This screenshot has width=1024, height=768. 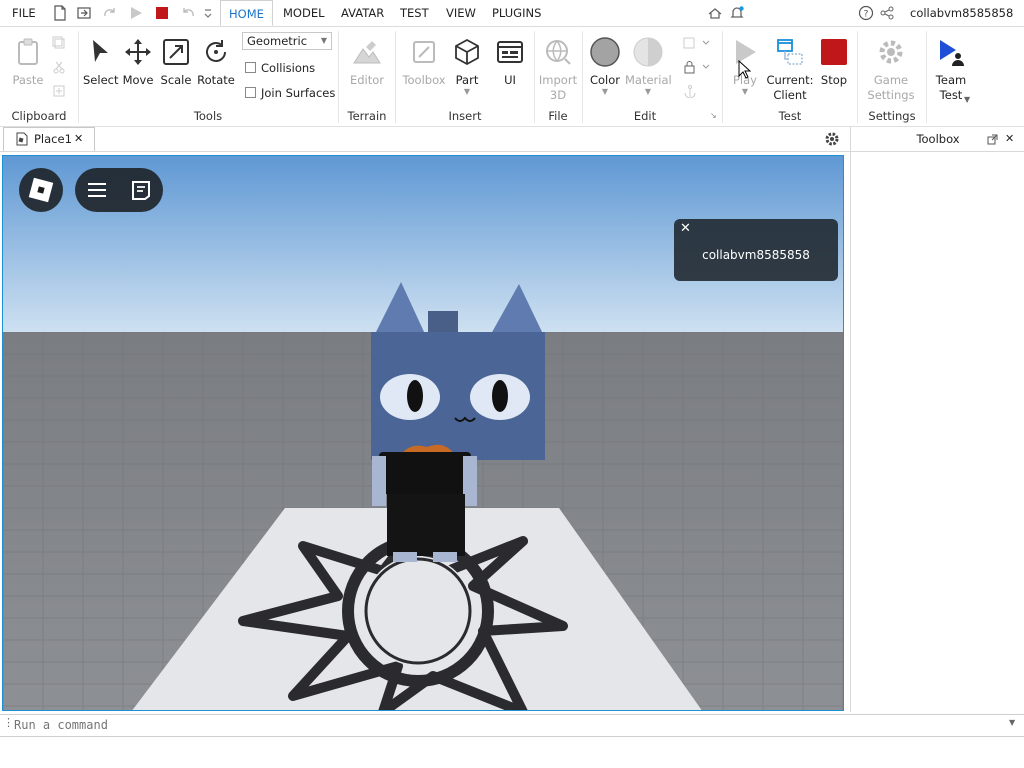 I want to click on document-tab-place1: Place1 ✕, so click(x=49, y=139).